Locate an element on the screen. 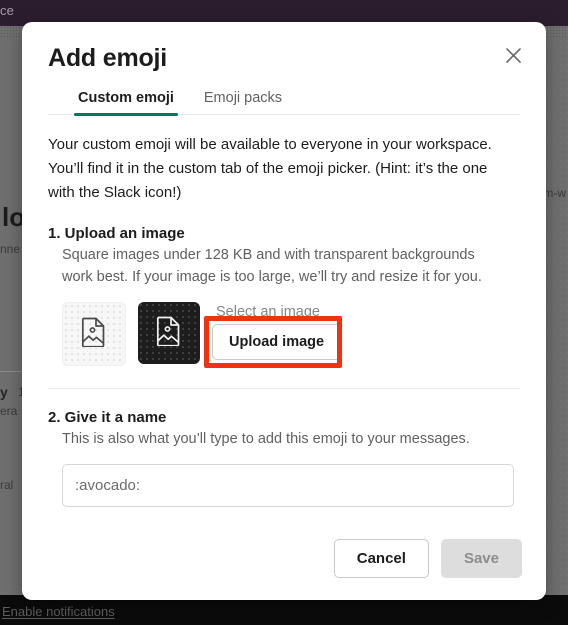 This screenshot has height=625, width=568. backdrop-fragment: m-w is located at coordinates (554, 193).